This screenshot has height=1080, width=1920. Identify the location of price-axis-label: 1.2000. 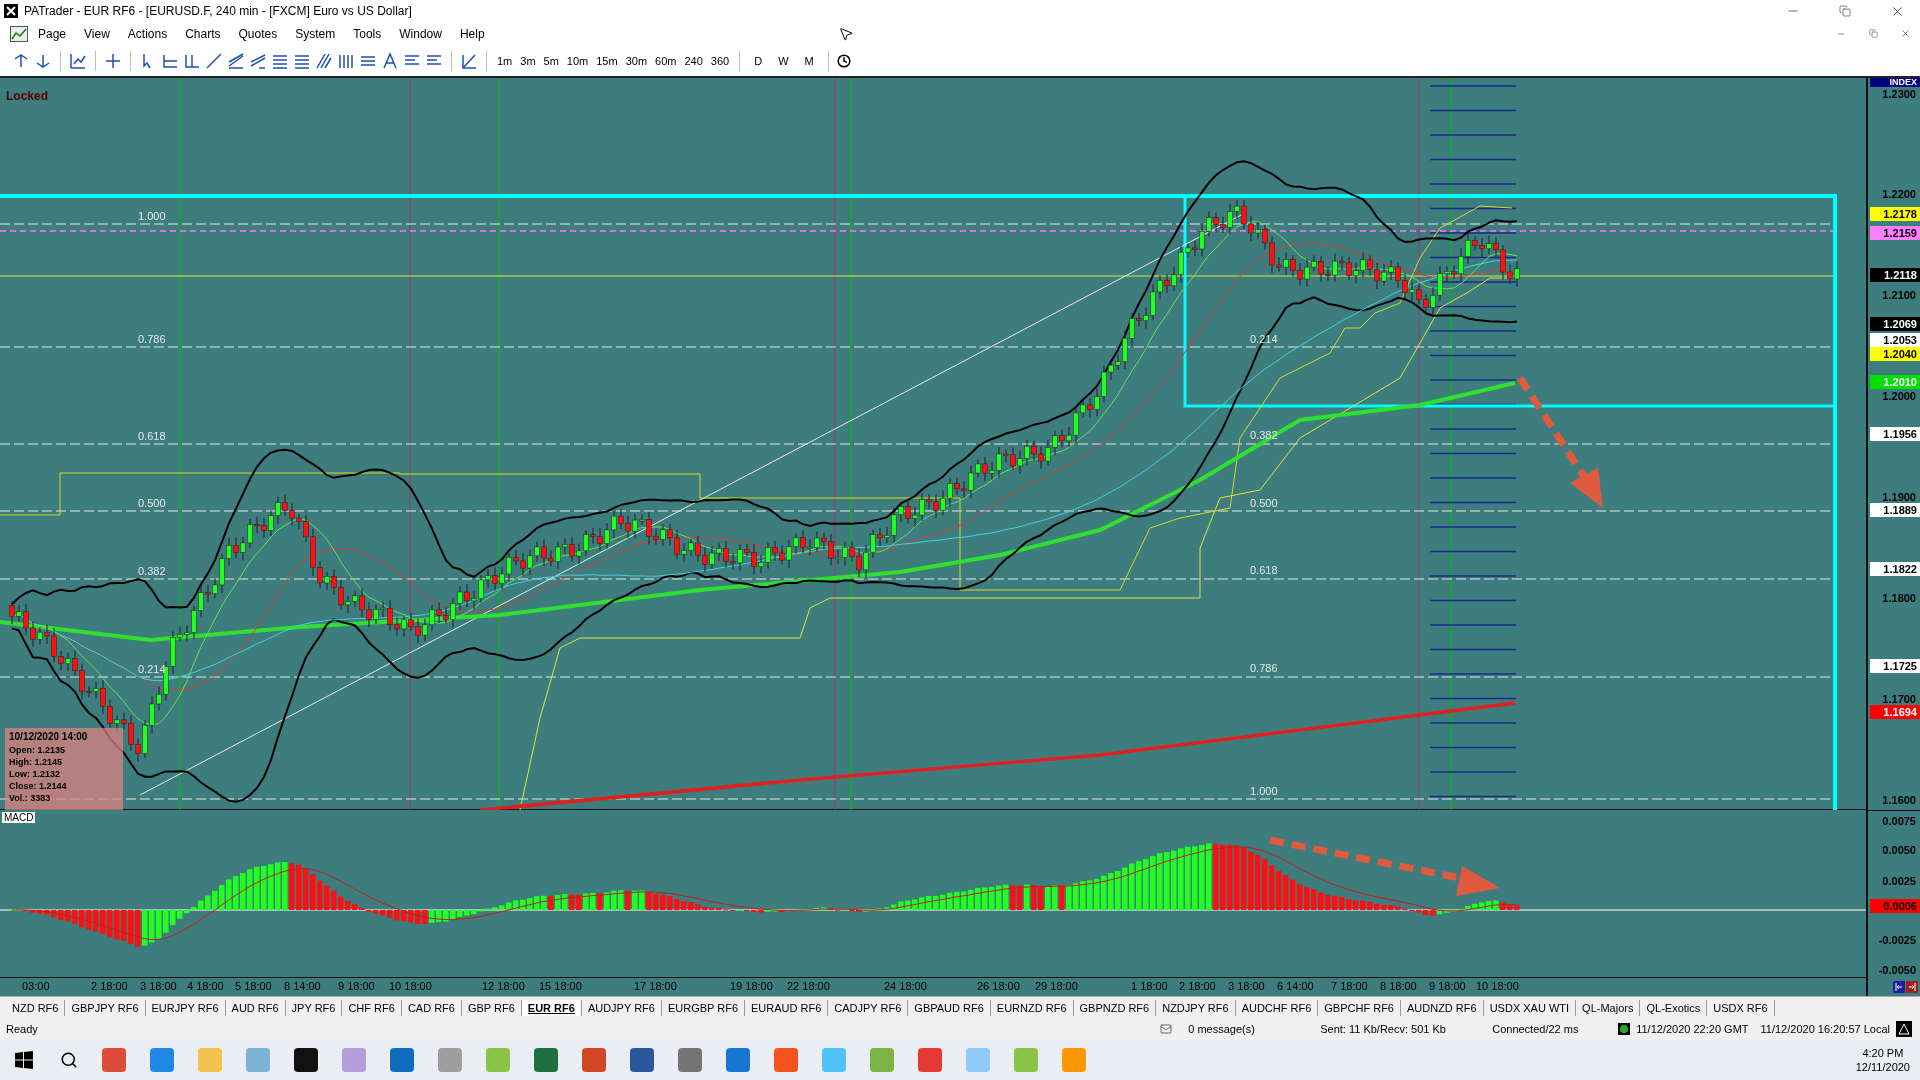
(1899, 396).